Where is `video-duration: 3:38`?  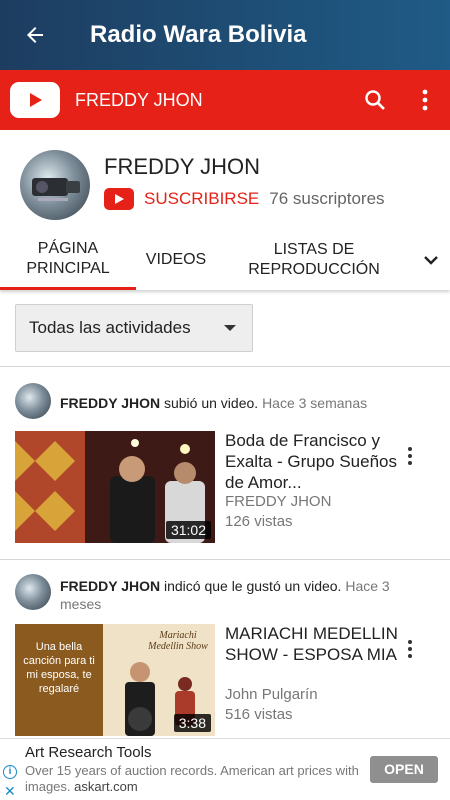
video-duration: 3:38 is located at coordinates (192, 723).